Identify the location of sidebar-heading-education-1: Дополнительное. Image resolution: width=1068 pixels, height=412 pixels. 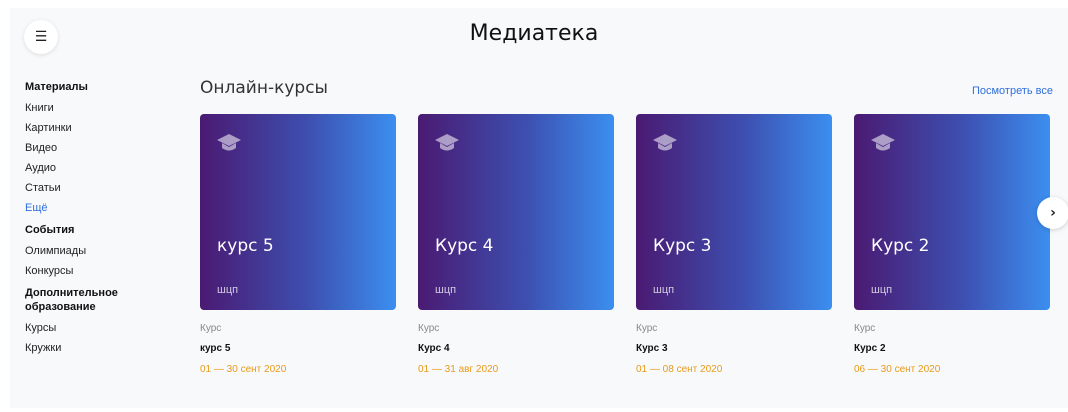
(71, 293).